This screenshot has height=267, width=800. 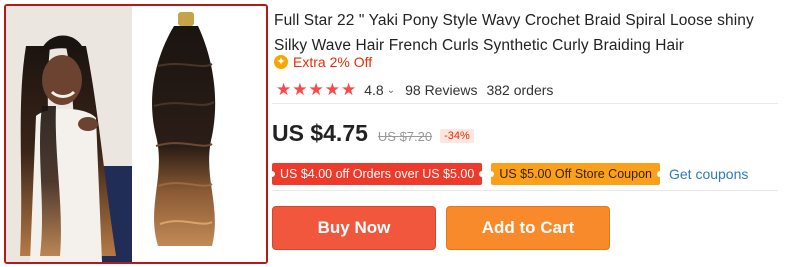 I want to click on buy-now-button: Buy Now, so click(x=354, y=228).